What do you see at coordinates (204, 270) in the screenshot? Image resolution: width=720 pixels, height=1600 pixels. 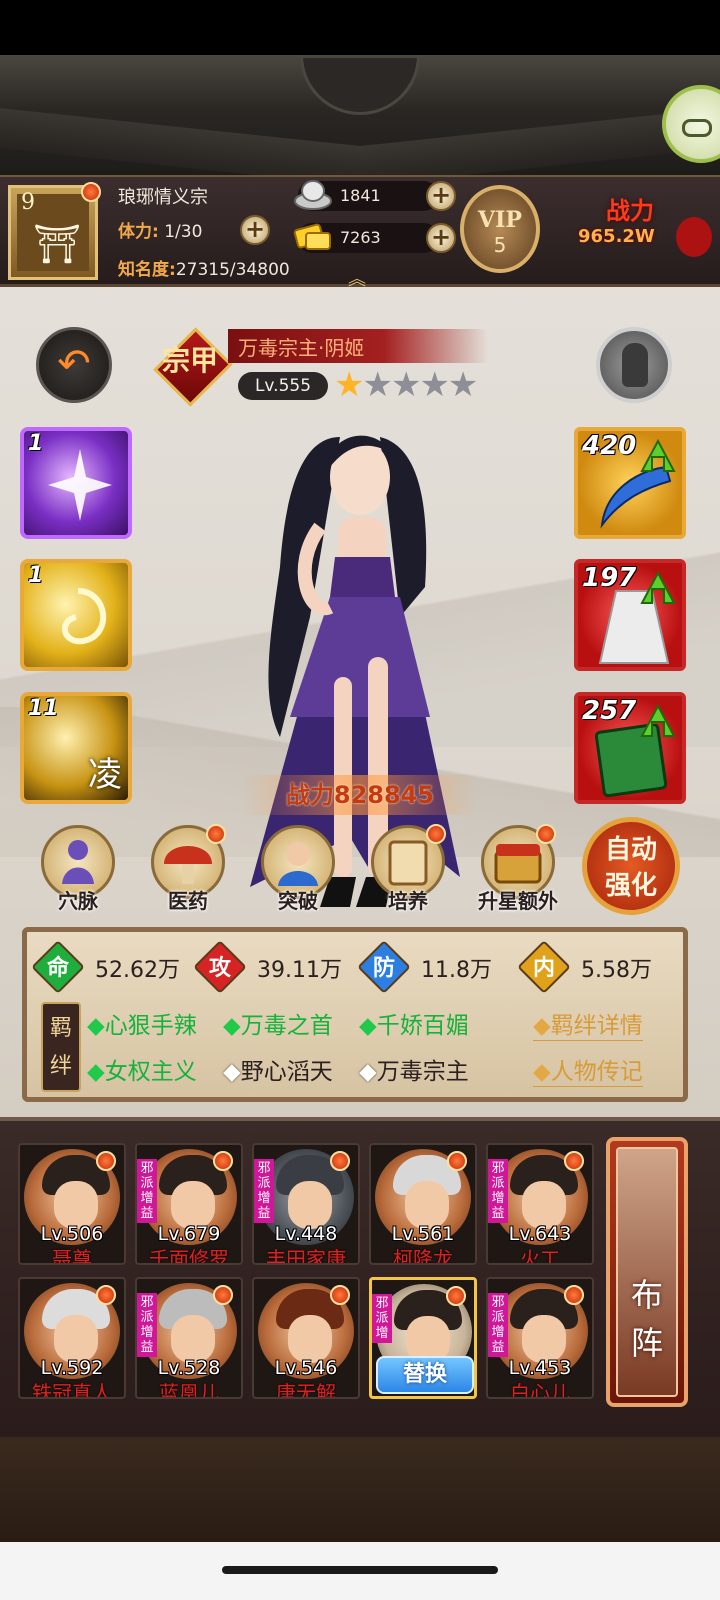 I see `fame: 知名度:27315/34800` at bounding box center [204, 270].